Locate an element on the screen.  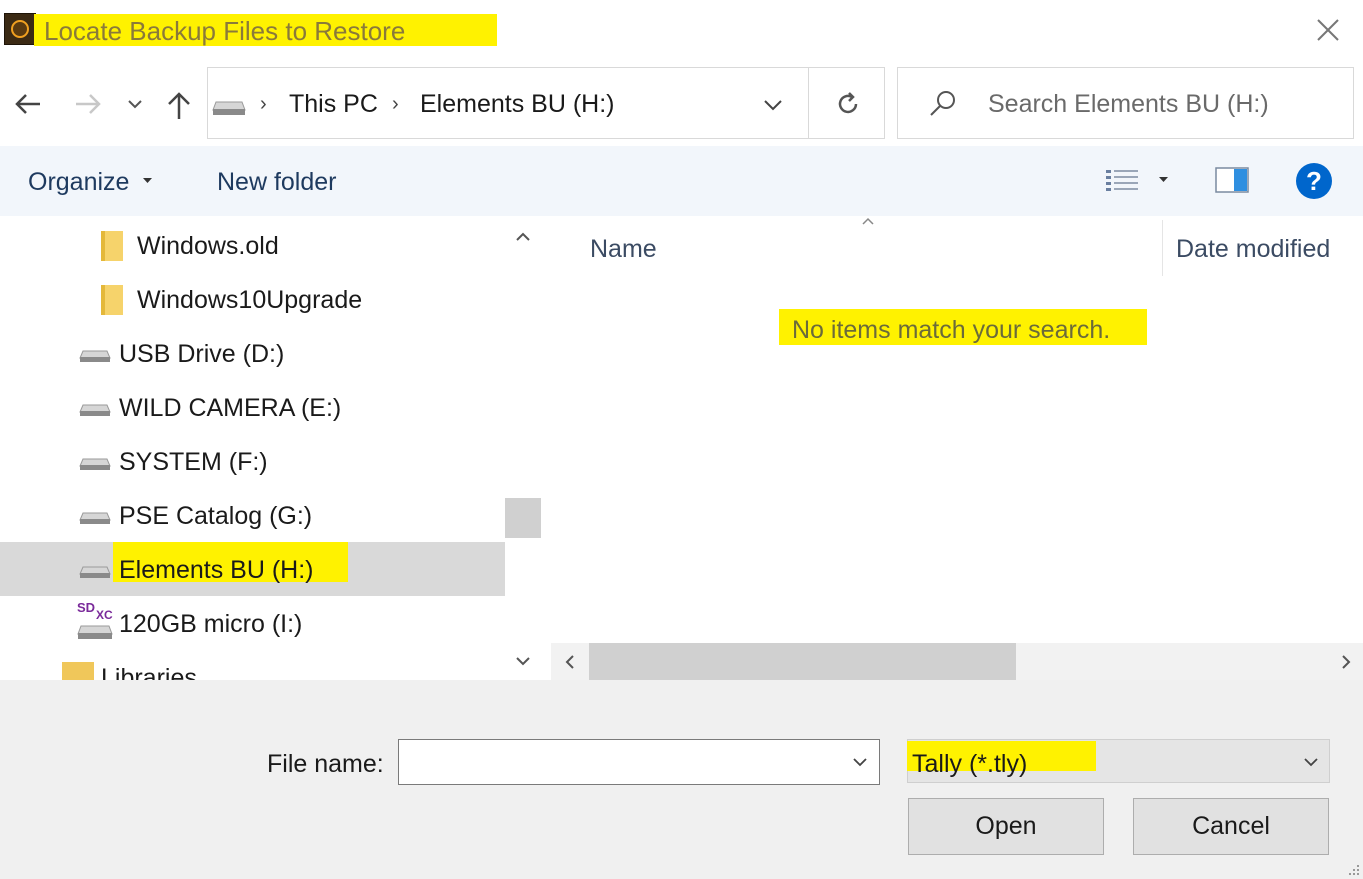
view-dropdown-icon is located at coordinates (1163, 180).